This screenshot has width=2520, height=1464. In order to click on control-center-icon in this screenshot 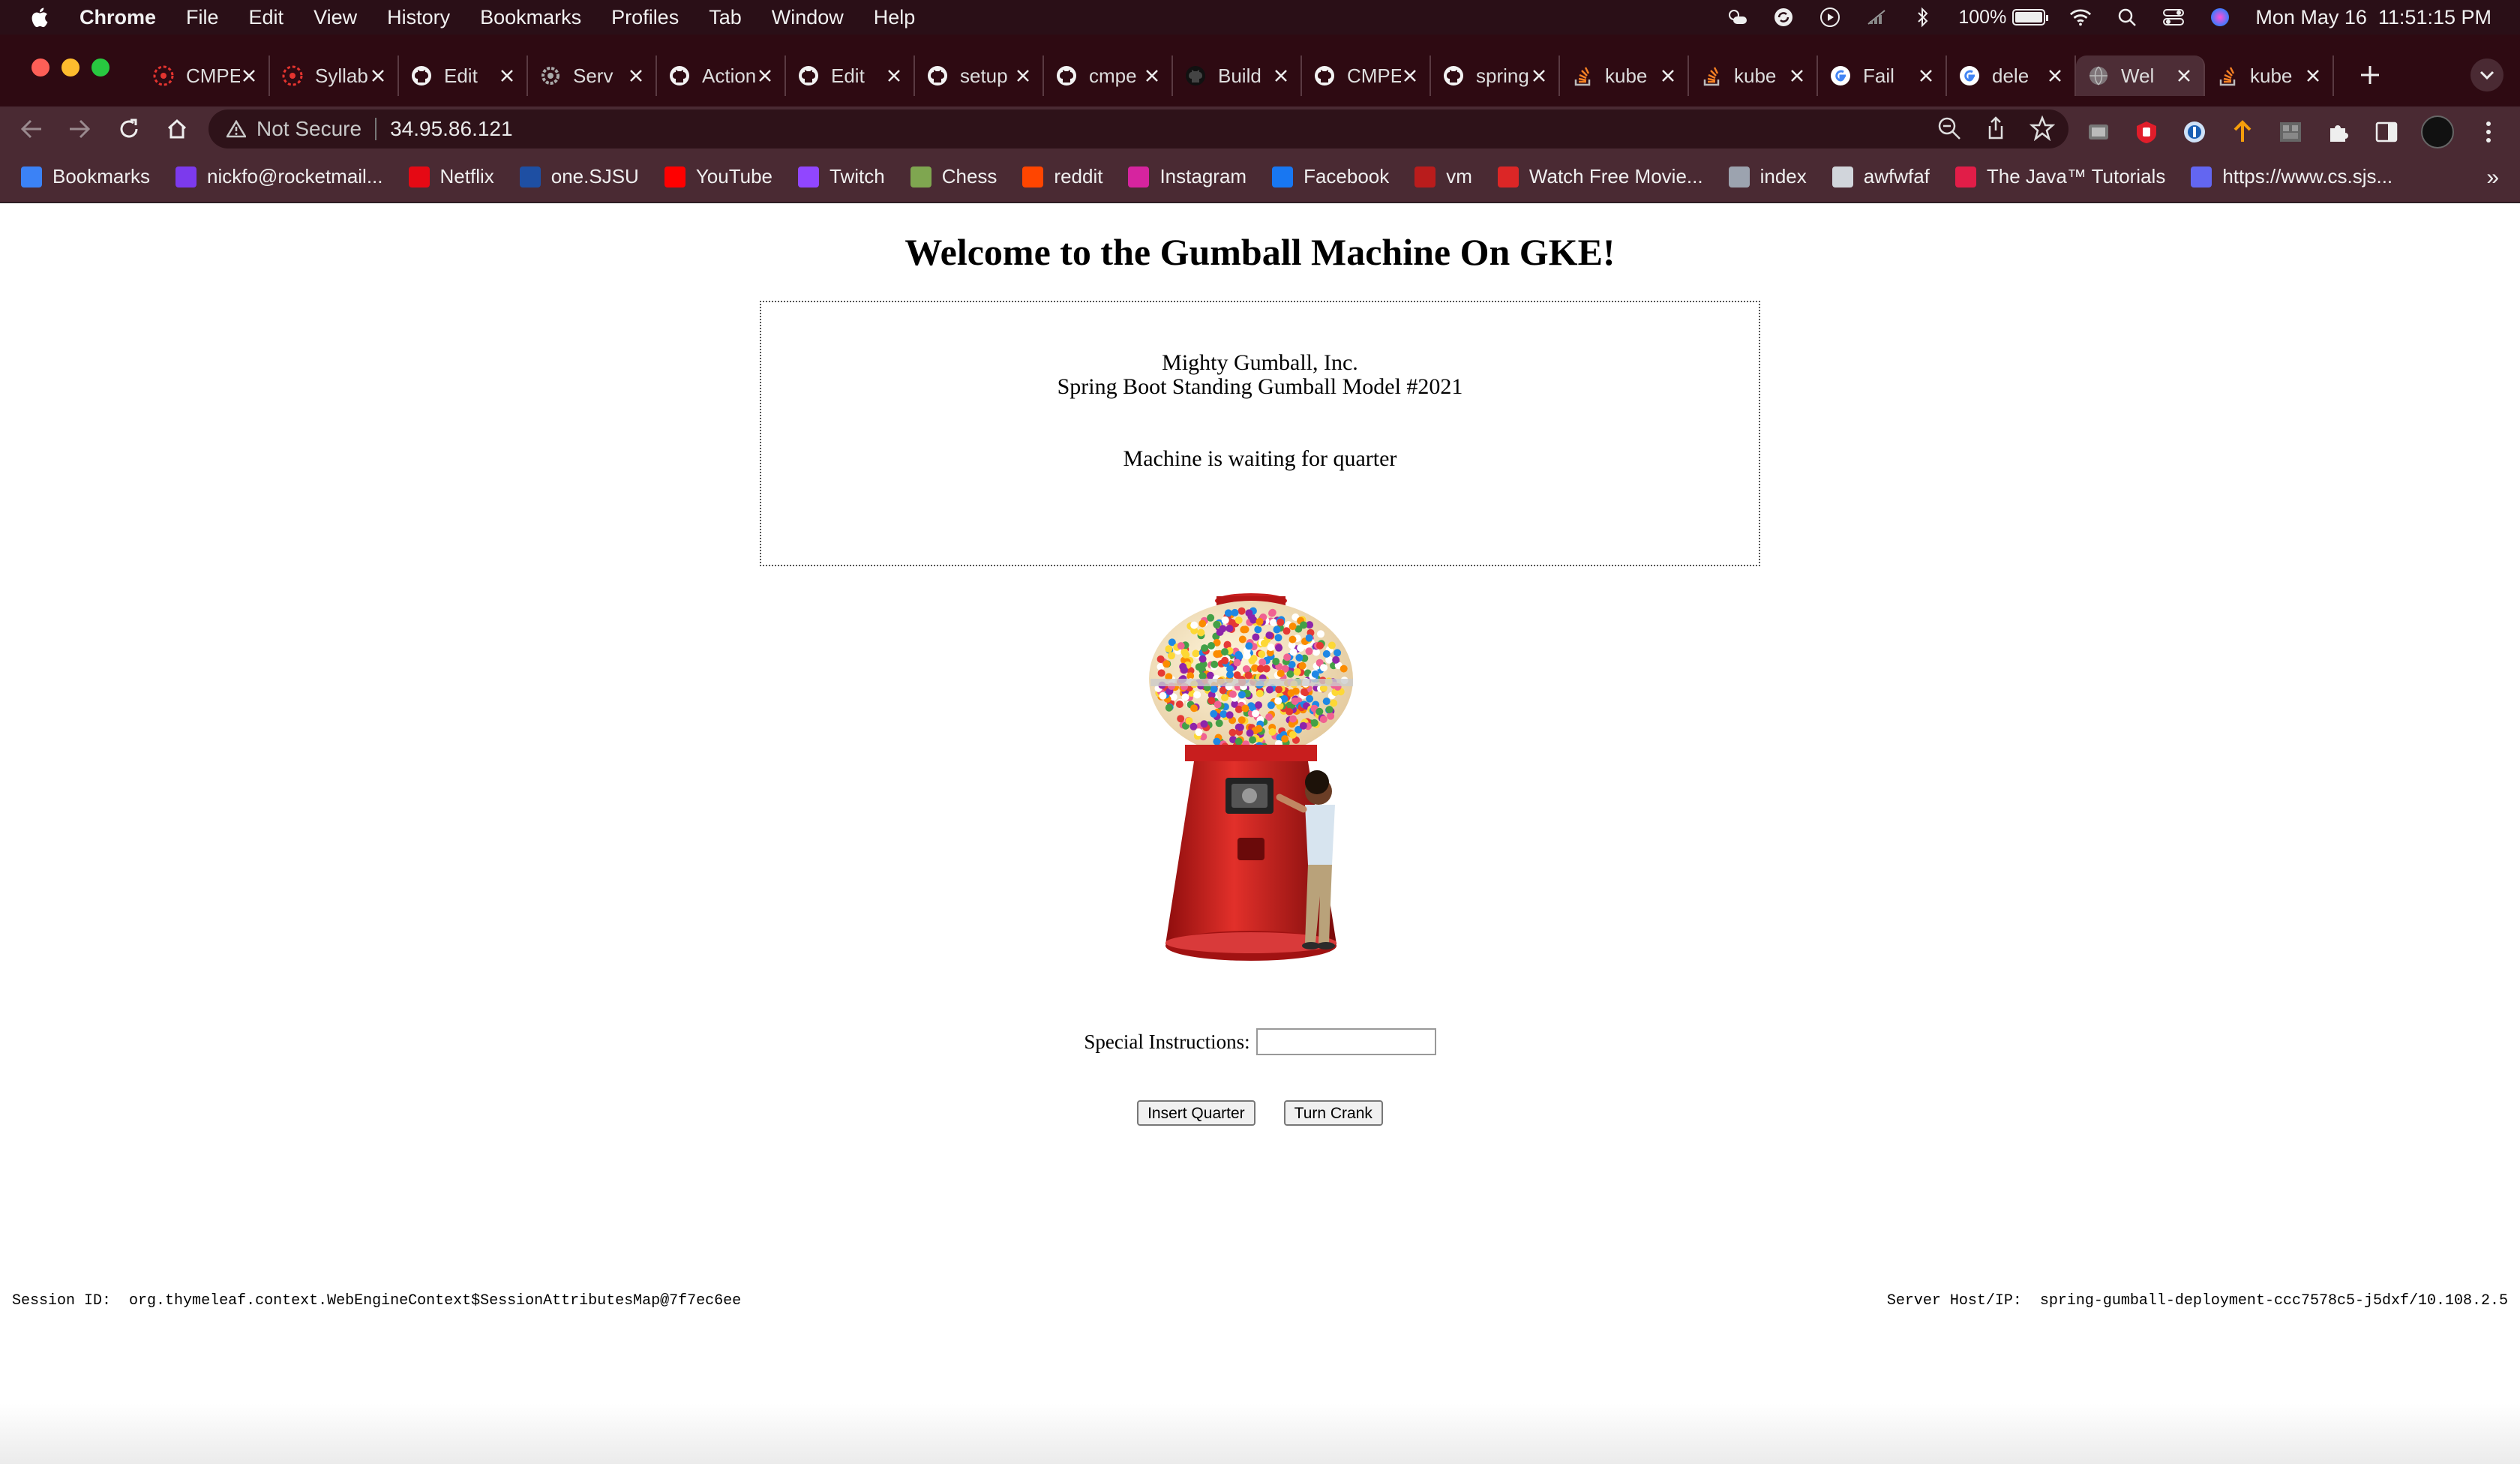, I will do `click(2173, 17)`.